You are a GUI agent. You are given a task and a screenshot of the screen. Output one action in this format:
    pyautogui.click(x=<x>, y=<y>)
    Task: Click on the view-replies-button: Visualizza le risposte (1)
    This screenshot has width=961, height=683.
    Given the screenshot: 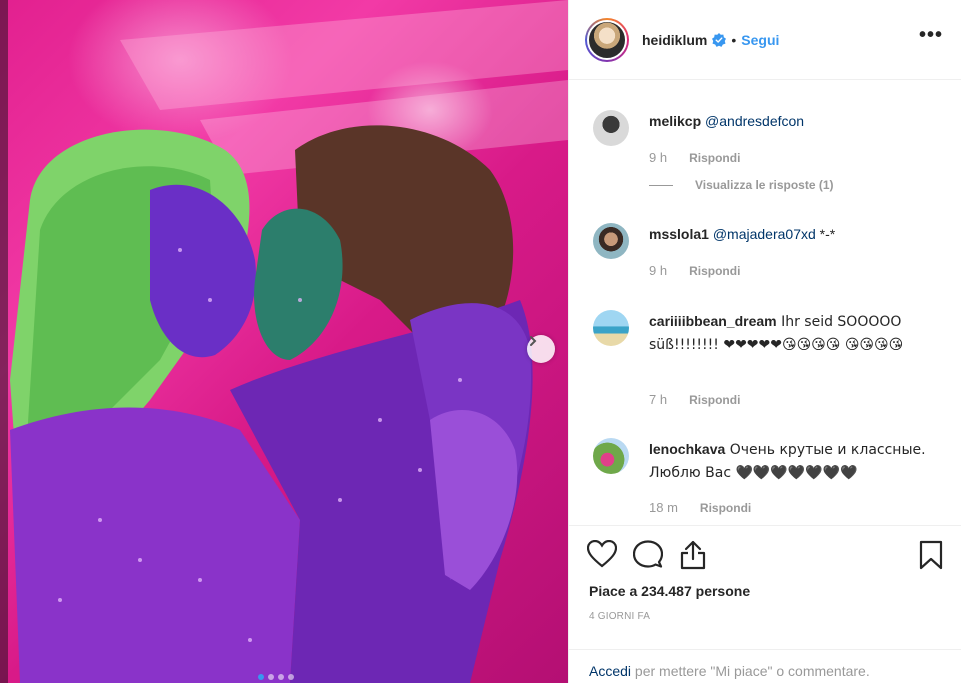 What is the action you would take?
    pyautogui.click(x=741, y=185)
    